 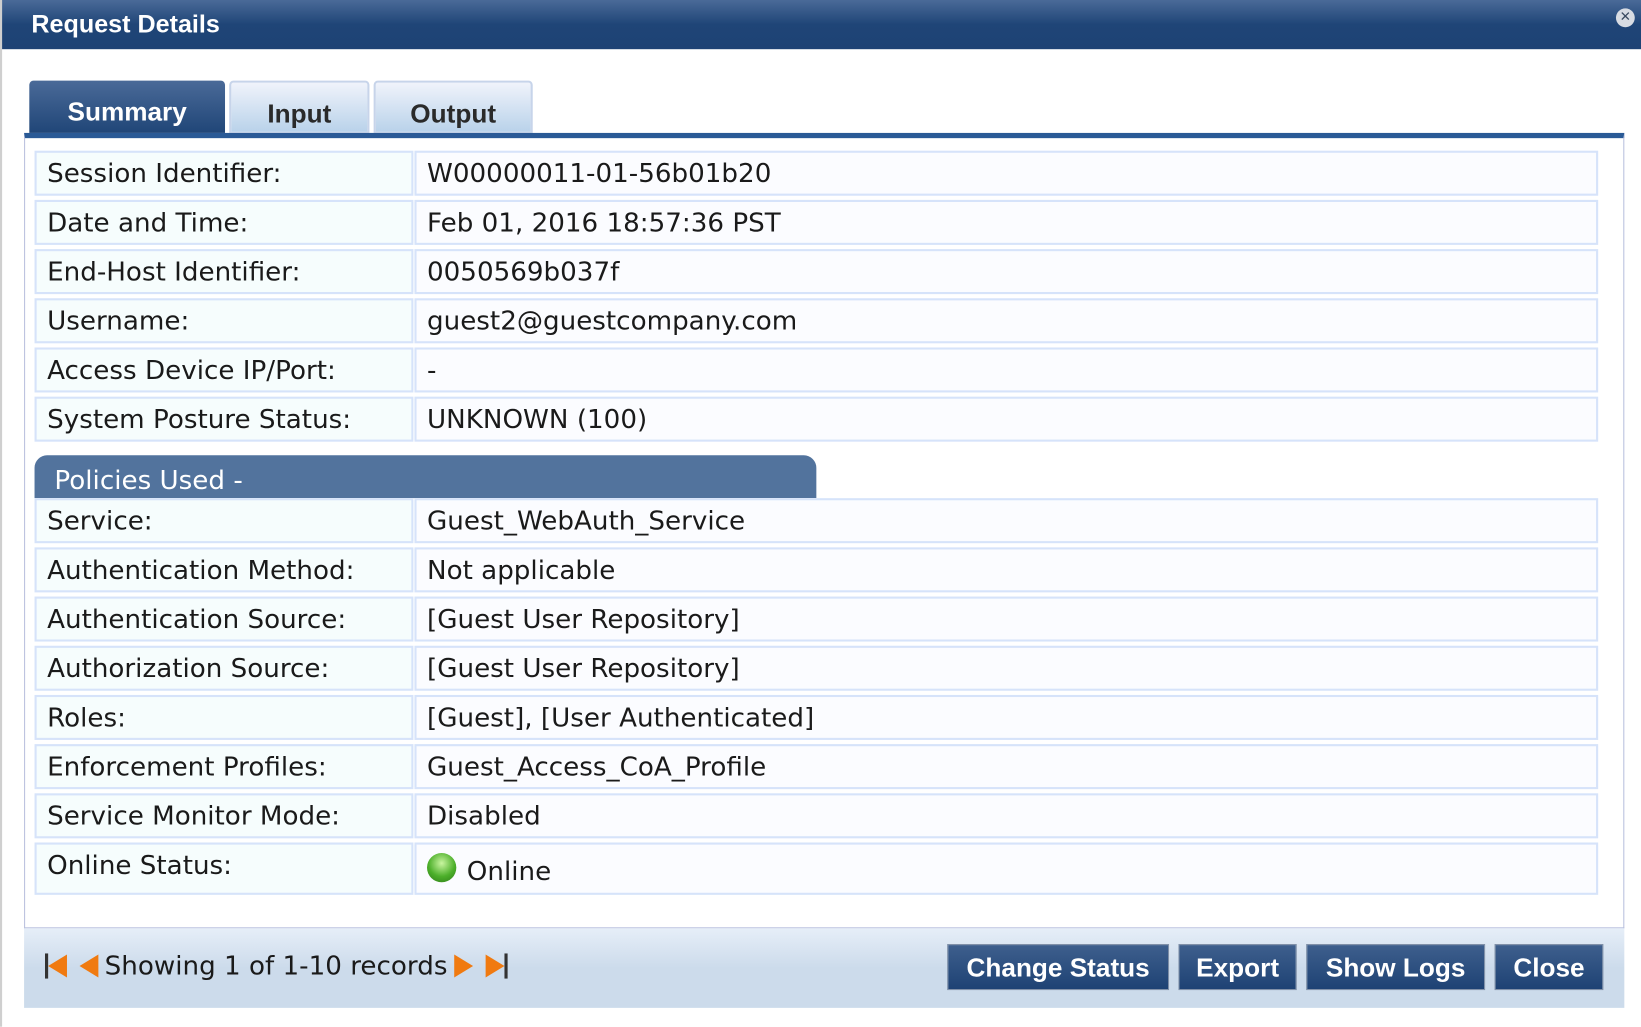 What do you see at coordinates (224, 419) in the screenshot?
I see `row-label: System Posture Status:` at bounding box center [224, 419].